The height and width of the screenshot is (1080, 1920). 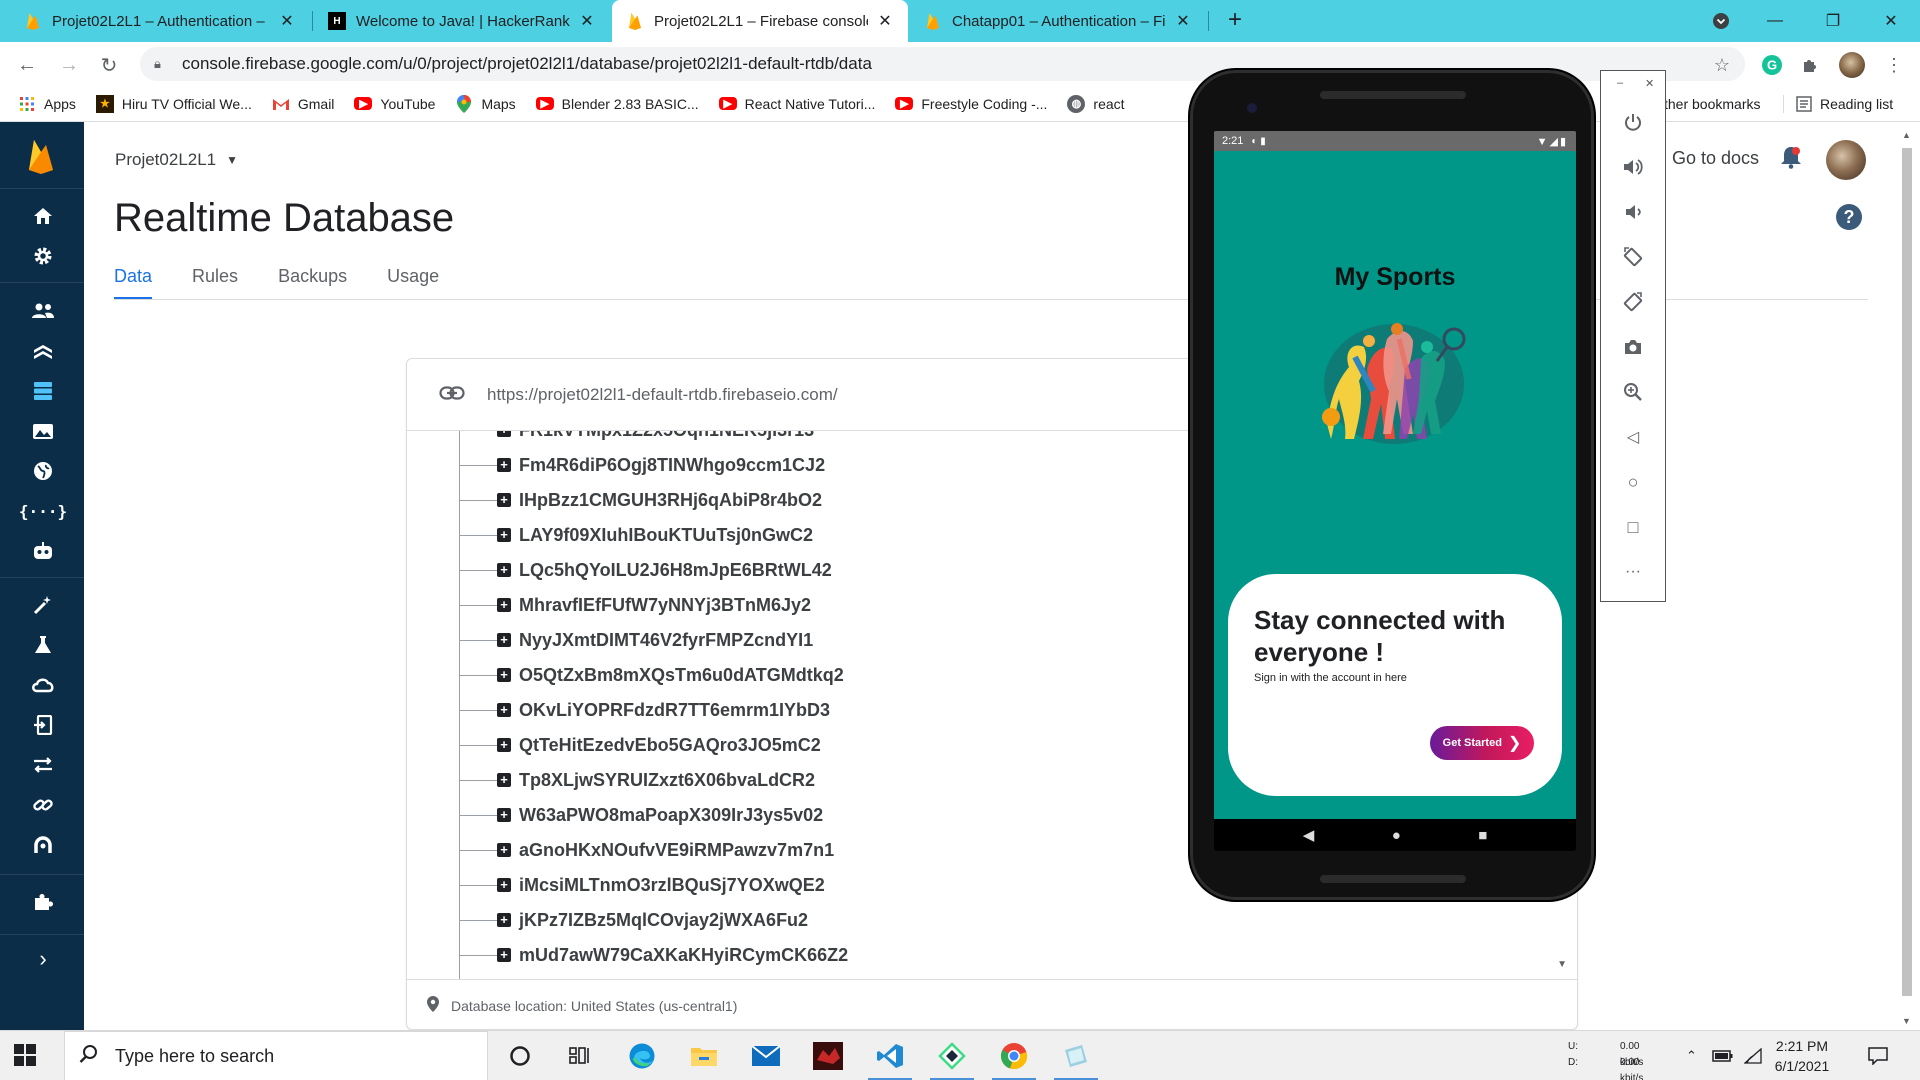 What do you see at coordinates (642, 1055) in the screenshot?
I see `edge-icon` at bounding box center [642, 1055].